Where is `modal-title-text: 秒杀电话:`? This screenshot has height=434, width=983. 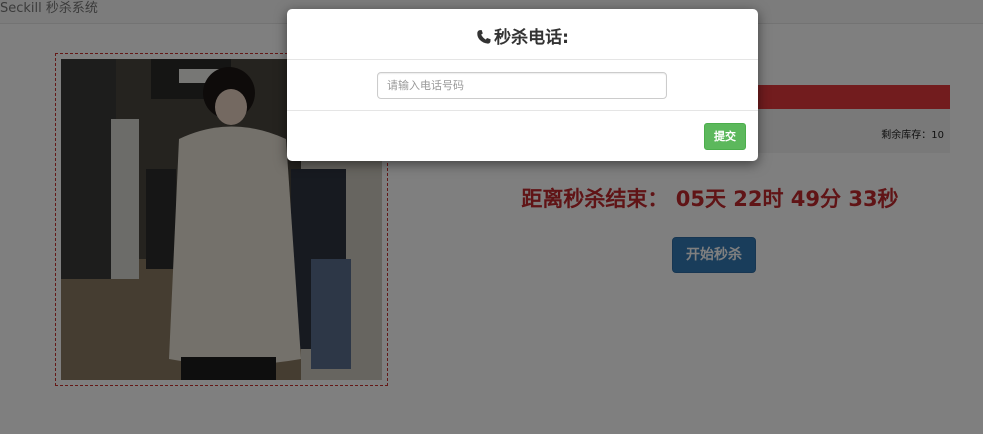
modal-title-text: 秒杀电话: is located at coordinates (531, 38).